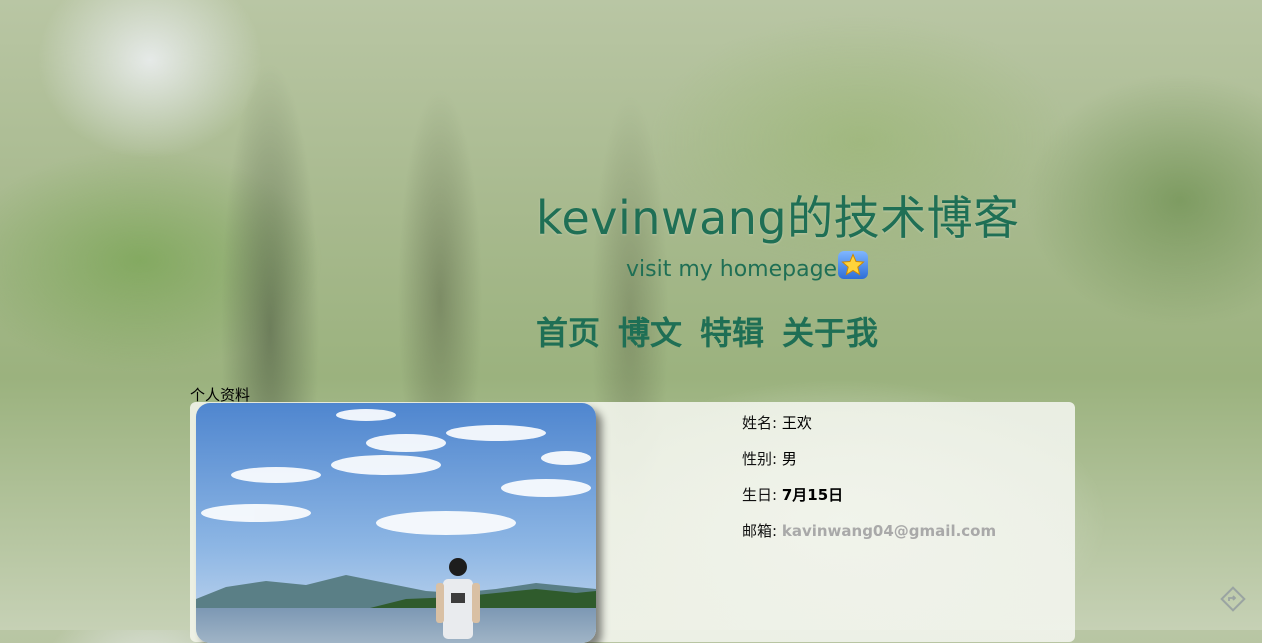 This screenshot has width=1262, height=643. I want to click on subtitle-text: visit my homepage, so click(731, 269).